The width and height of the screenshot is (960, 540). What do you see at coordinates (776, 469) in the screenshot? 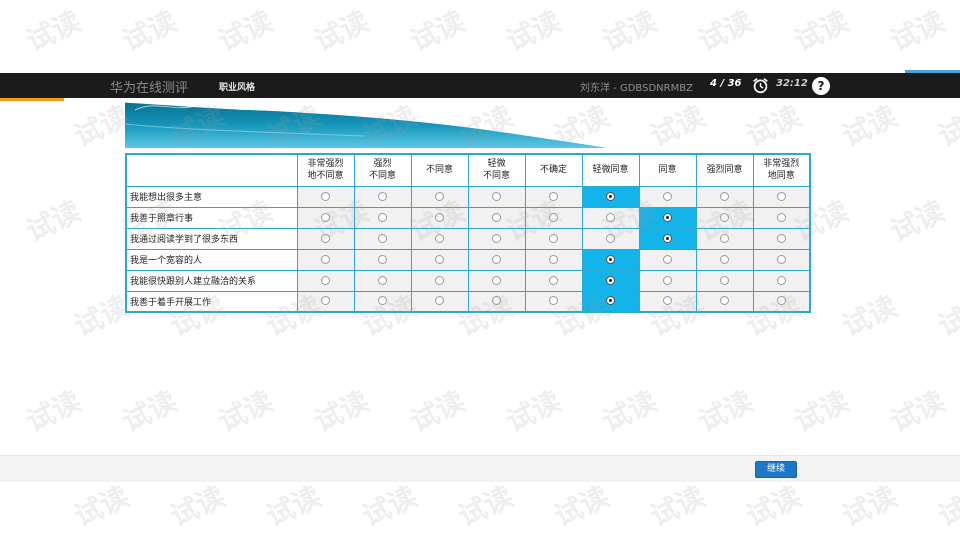
I see `continue-button: 继续` at bounding box center [776, 469].